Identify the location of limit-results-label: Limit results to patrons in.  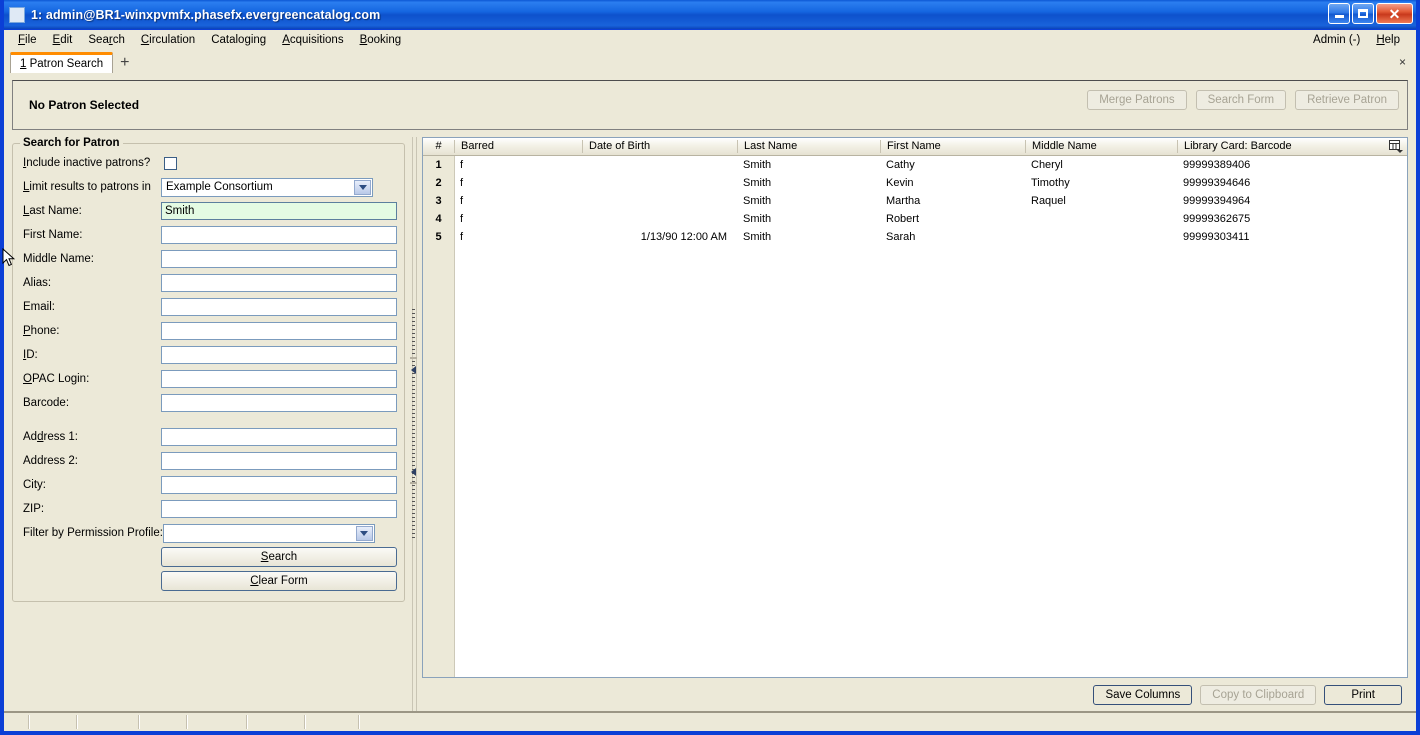
(87, 187).